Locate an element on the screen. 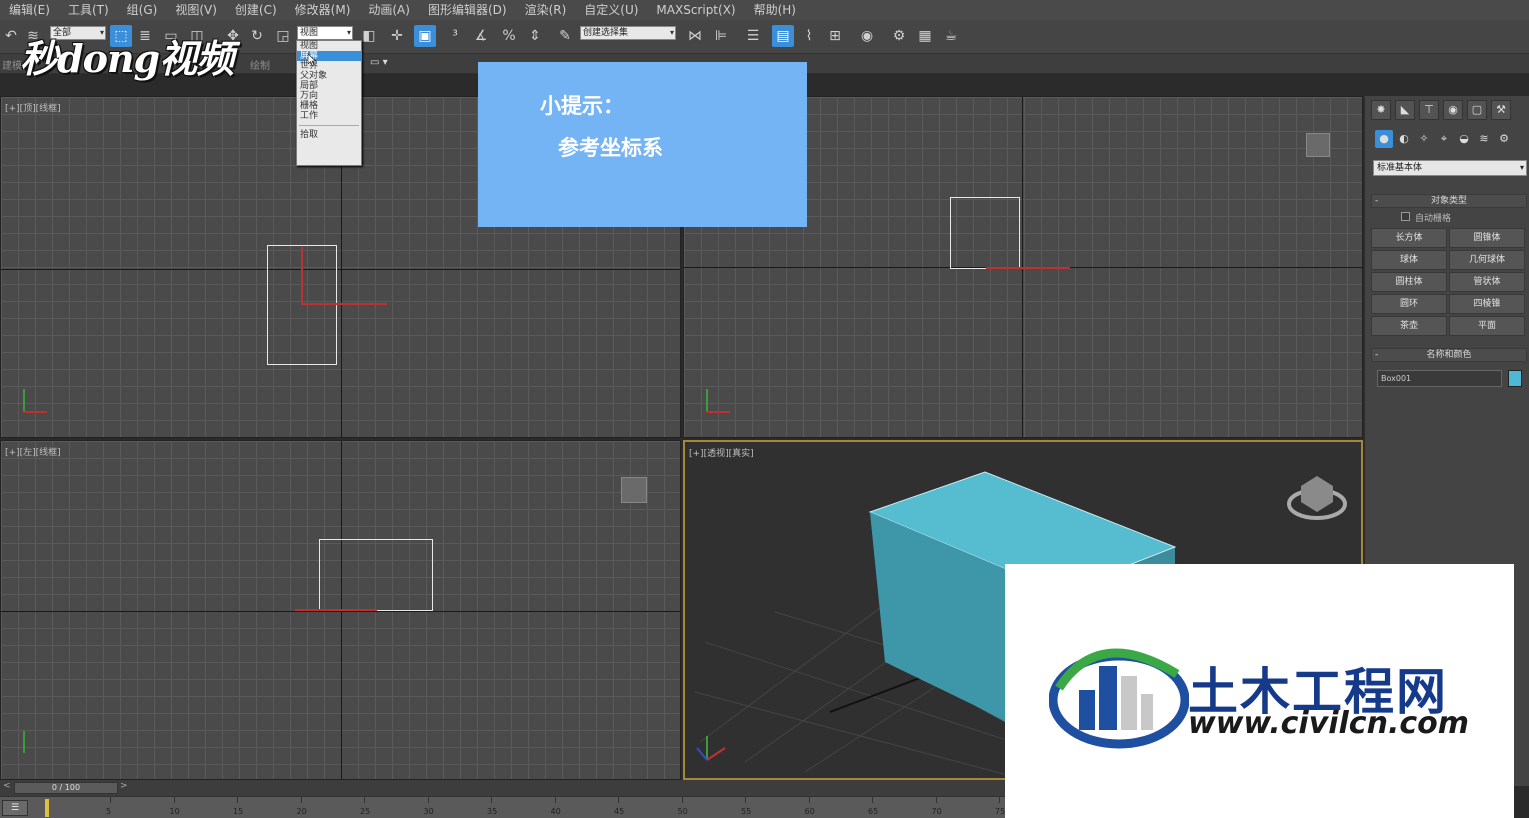 The width and height of the screenshot is (1529, 818). menu-rendering: 渲染(R) is located at coordinates (546, 10).